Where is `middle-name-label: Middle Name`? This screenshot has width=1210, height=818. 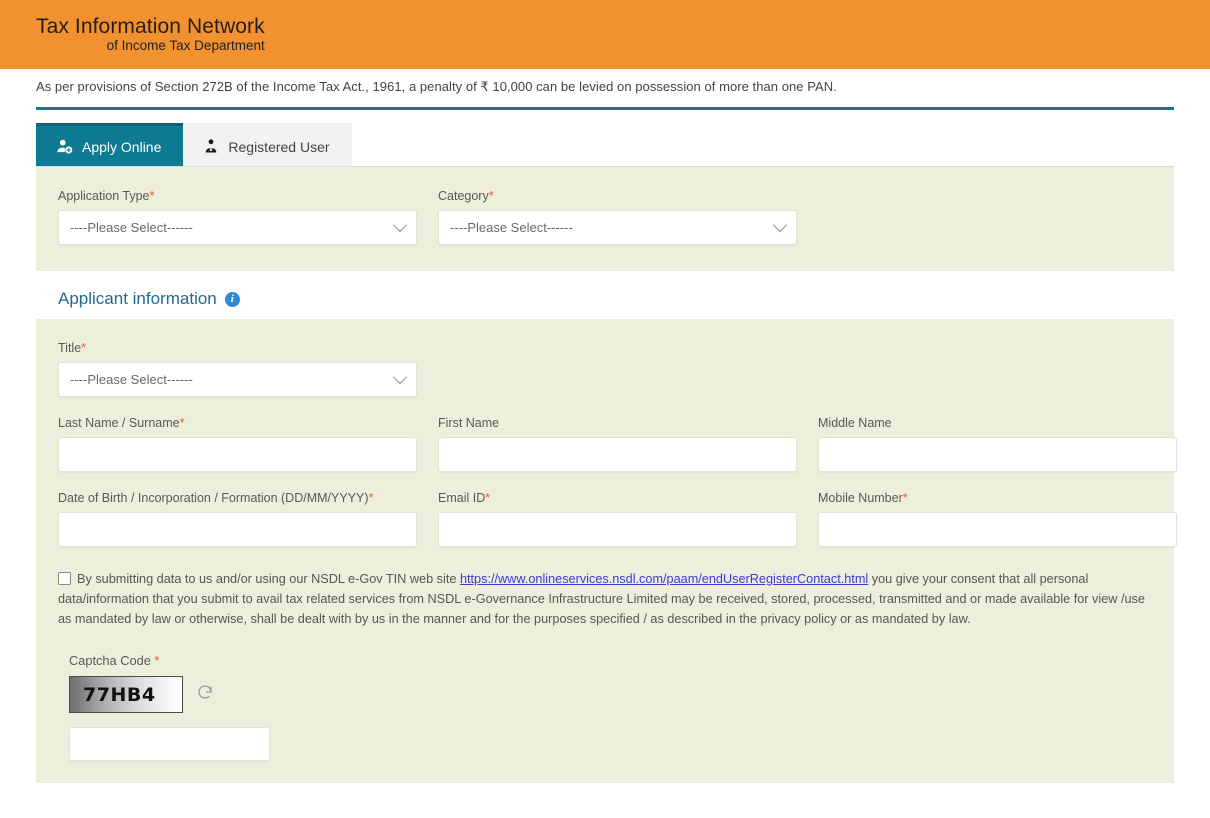
middle-name-label: Middle Name is located at coordinates (855, 423).